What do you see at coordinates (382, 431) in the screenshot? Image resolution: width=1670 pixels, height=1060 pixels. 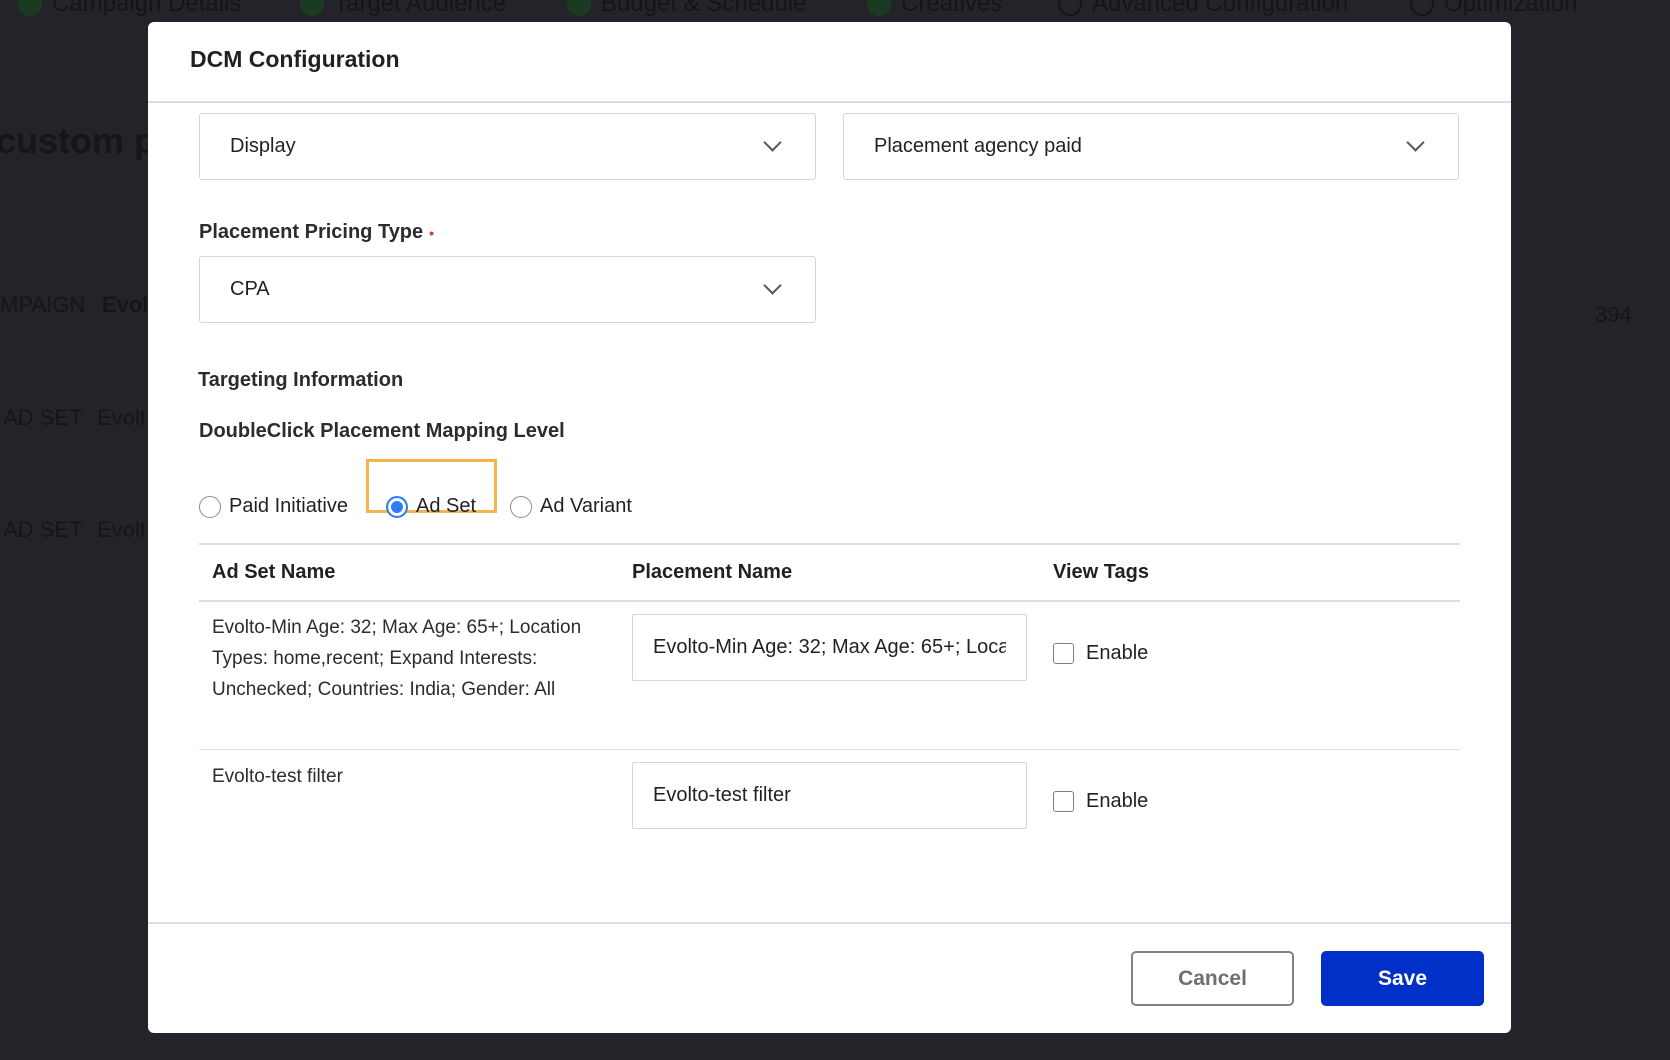 I see `mapping-level-label: DoubleClick Placement Mapping Level` at bounding box center [382, 431].